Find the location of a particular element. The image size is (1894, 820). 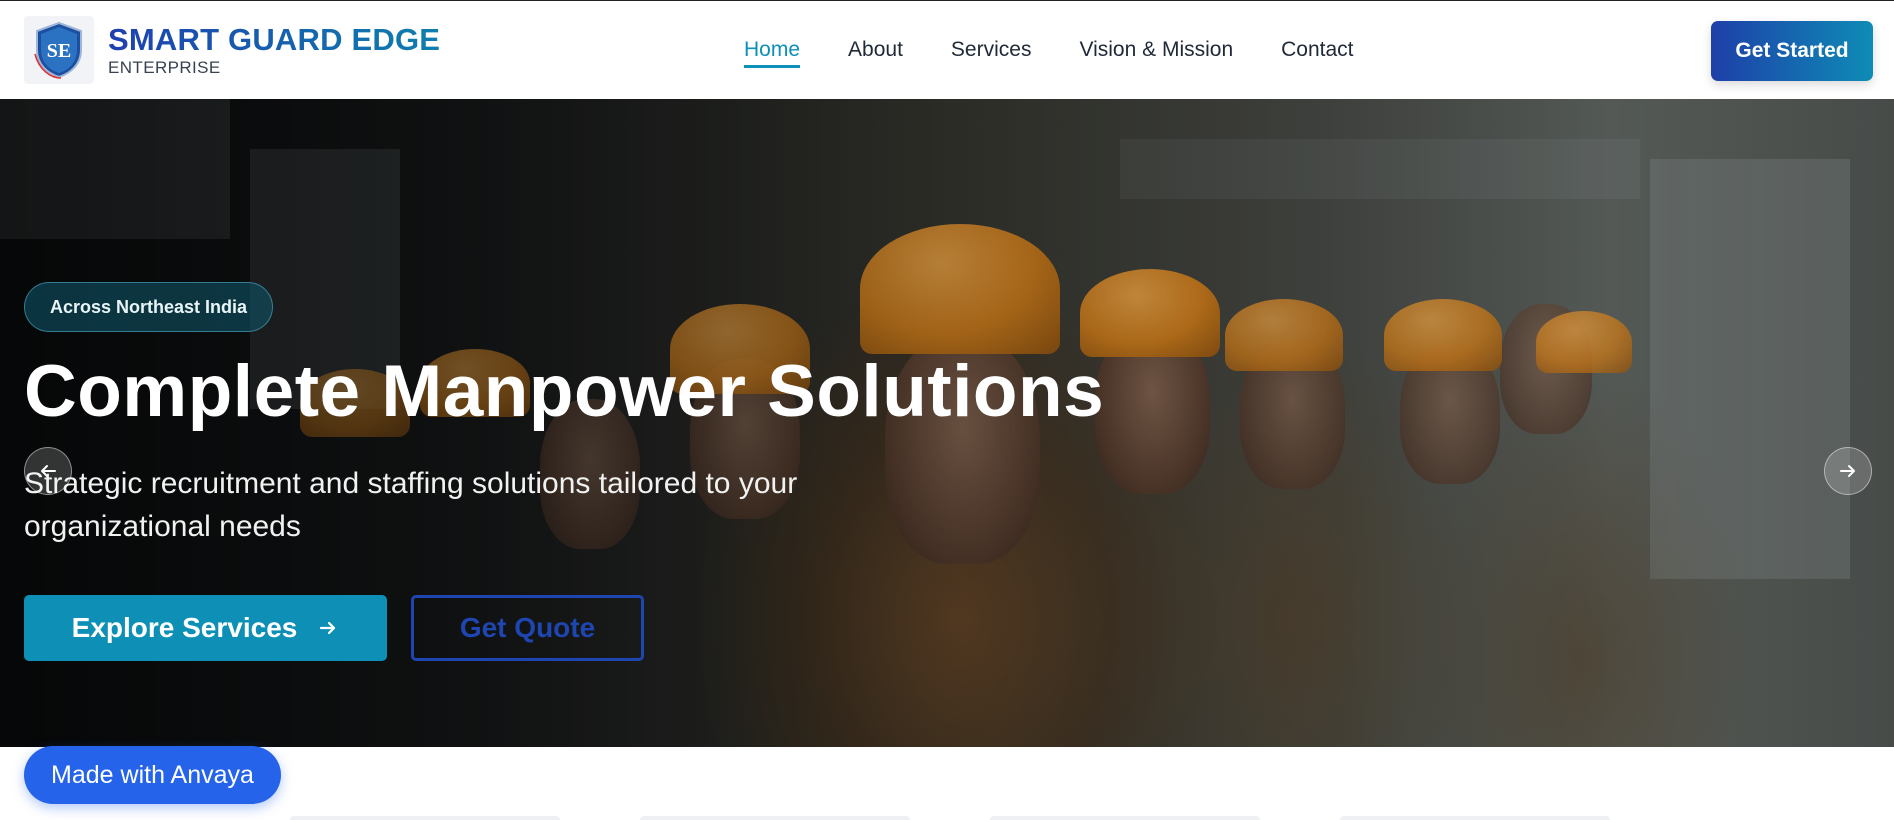

made-with-anvaya-badge: Made with Anvaya is located at coordinates (152, 775).